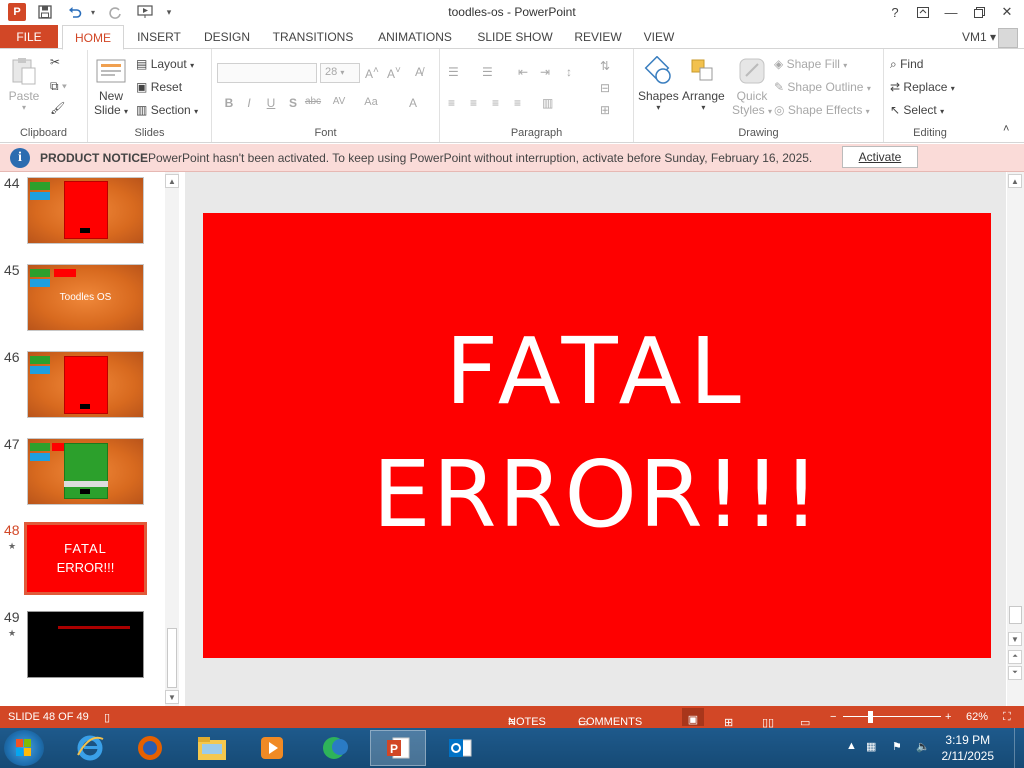  What do you see at coordinates (159, 37) in the screenshot?
I see `tab-insert: INSERT` at bounding box center [159, 37].